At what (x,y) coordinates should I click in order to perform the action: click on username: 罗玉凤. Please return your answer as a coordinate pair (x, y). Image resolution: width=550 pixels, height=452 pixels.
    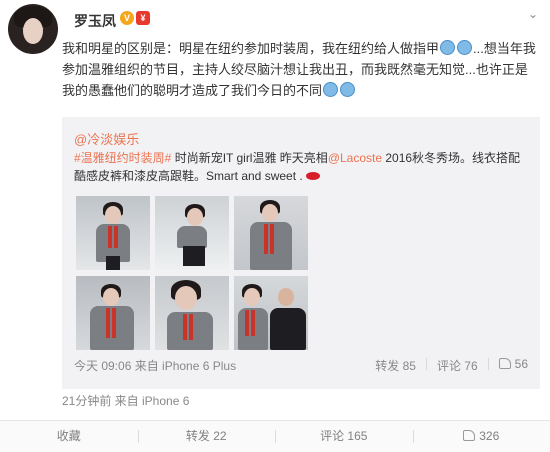
    Looking at the image, I should click on (95, 21).